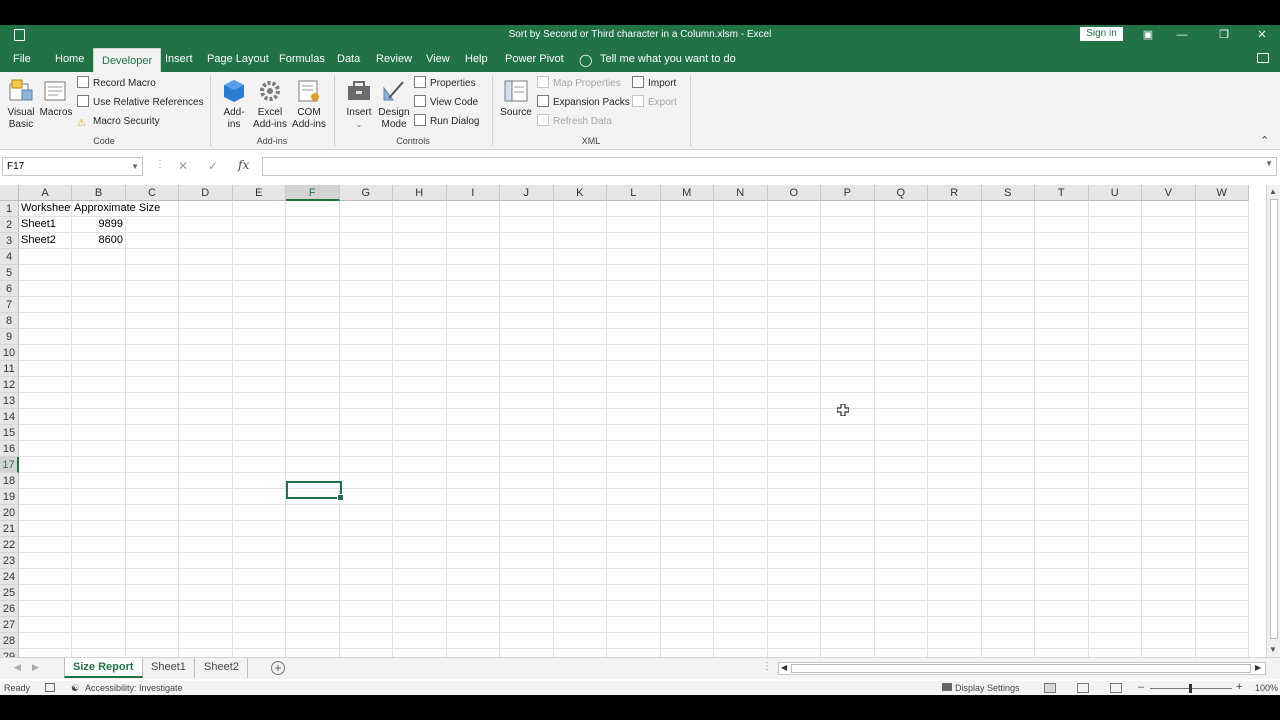 The image size is (1280, 720). What do you see at coordinates (901, 401) in the screenshot?
I see `cell-q13` at bounding box center [901, 401].